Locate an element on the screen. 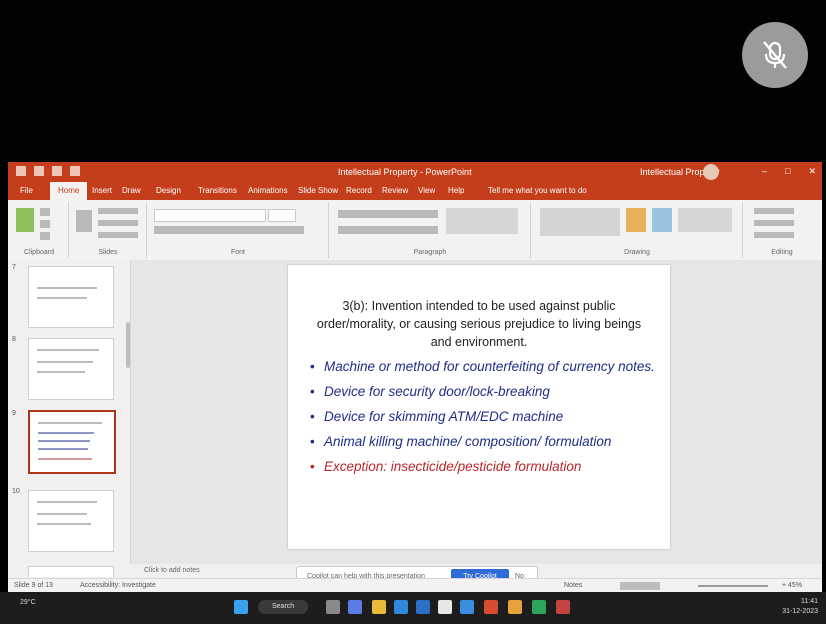 This screenshot has height=624, width=826. slide-bullet: Device for security door/lock-breaking is located at coordinates (483, 391).